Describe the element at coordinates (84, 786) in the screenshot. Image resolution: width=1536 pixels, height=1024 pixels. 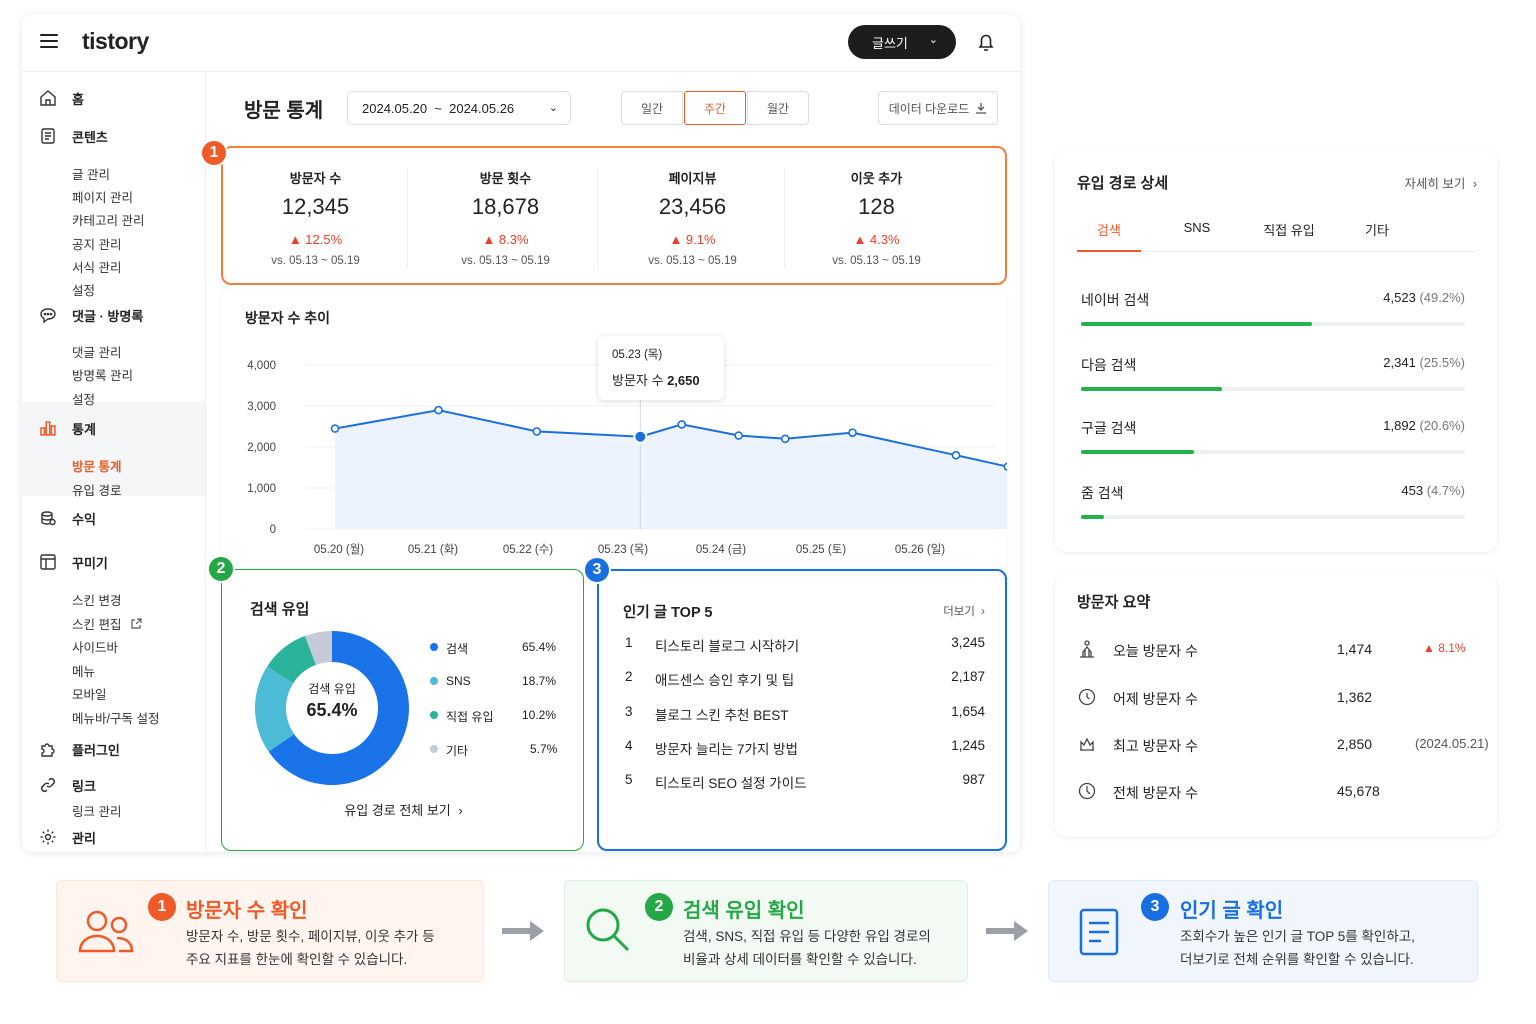
I see `sidebar-item-label: 링크` at that location.